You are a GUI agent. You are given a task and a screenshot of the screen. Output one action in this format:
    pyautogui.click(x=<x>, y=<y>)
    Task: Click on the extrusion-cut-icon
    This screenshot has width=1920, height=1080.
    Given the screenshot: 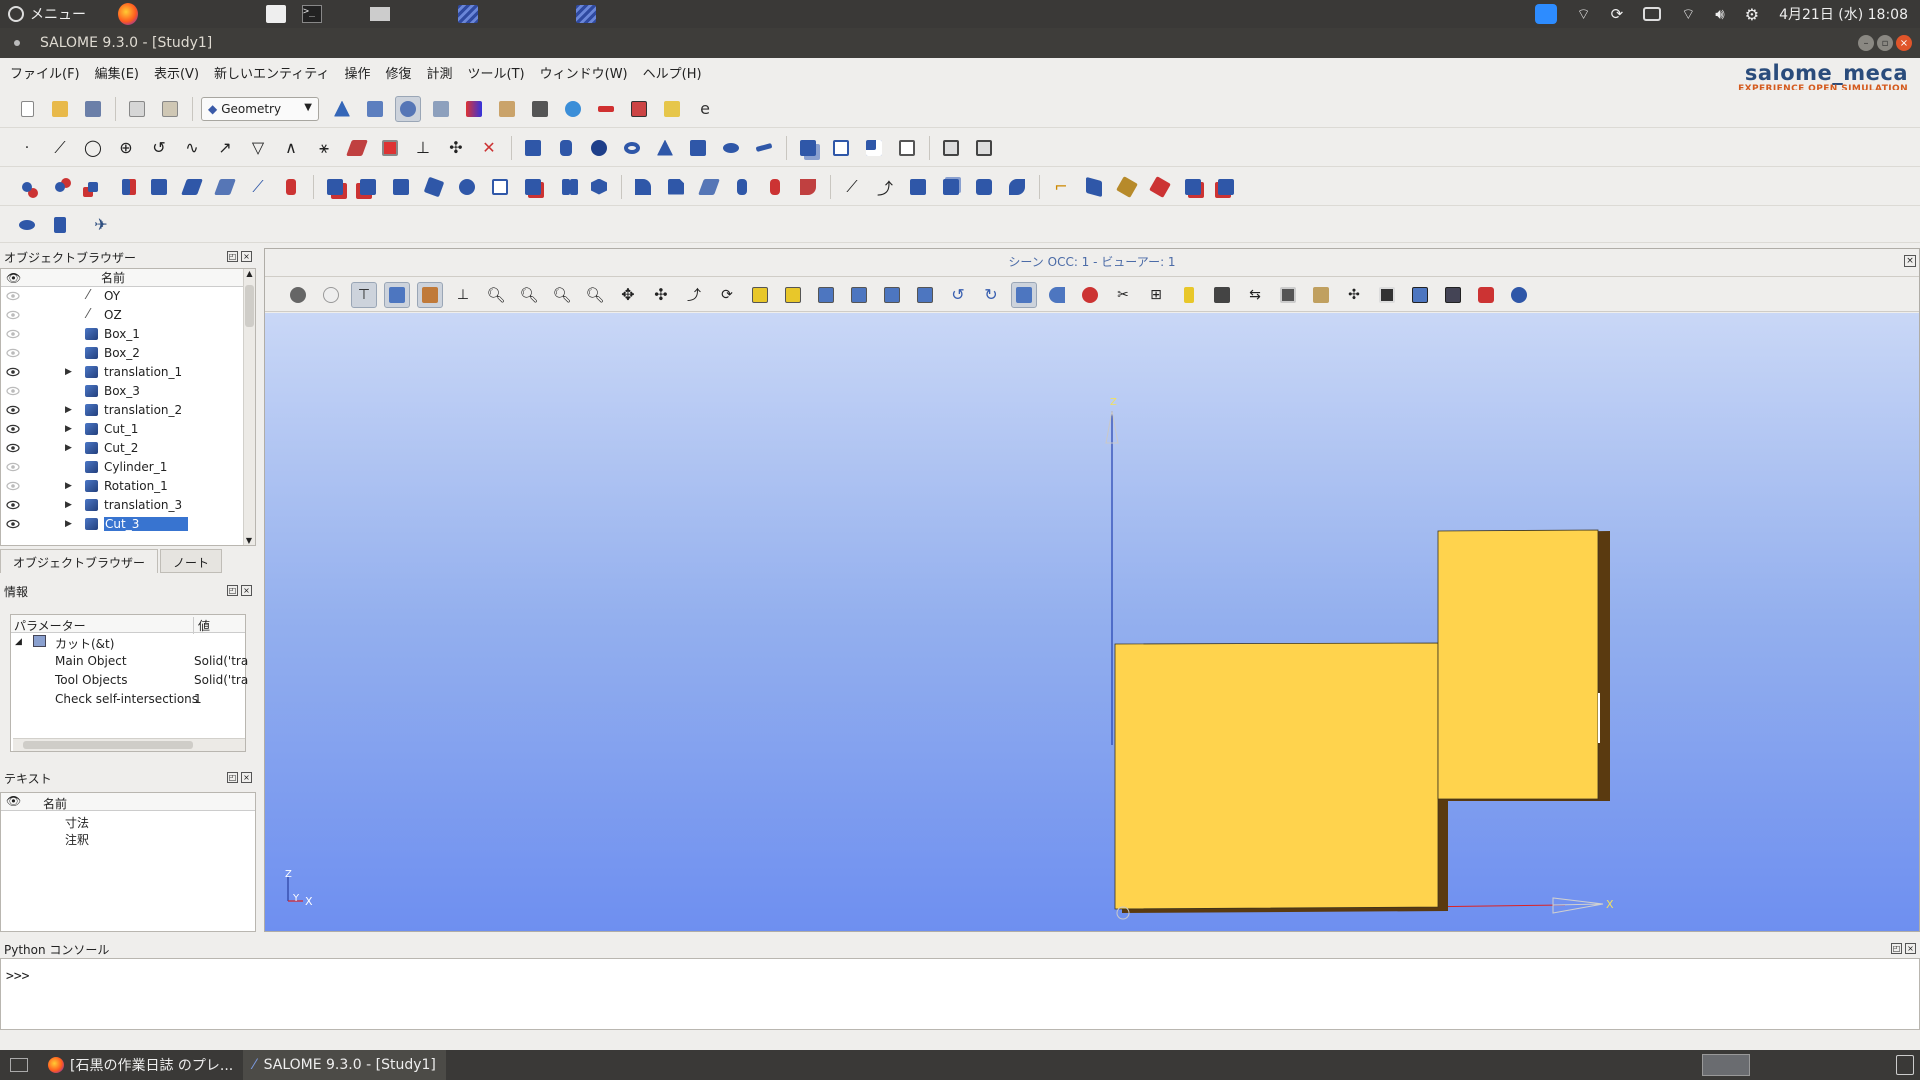 What is the action you would take?
    pyautogui.click(x=742, y=187)
    